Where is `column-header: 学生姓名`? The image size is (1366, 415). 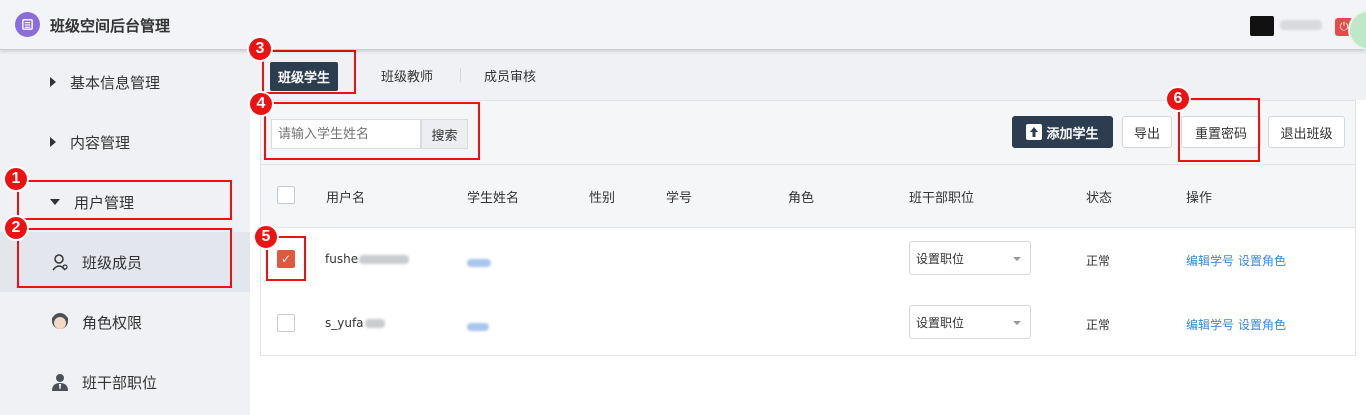
column-header: 学生姓名 is located at coordinates (493, 198).